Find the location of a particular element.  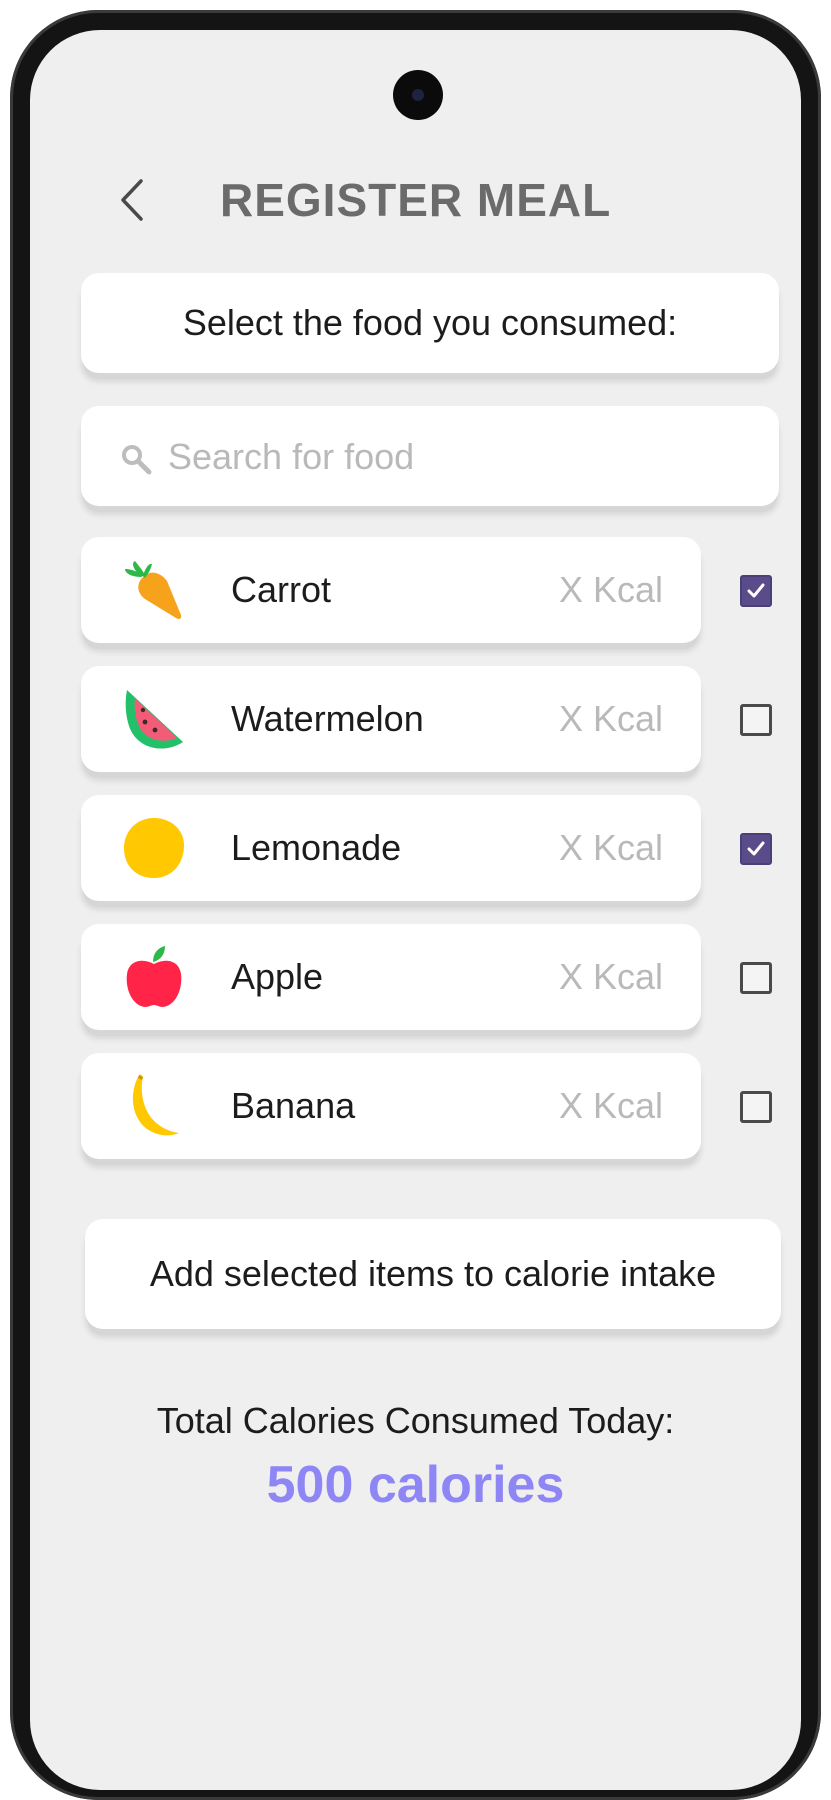

total-calories-label: Total Calories Consumed Today: is located at coordinates (415, 1420).